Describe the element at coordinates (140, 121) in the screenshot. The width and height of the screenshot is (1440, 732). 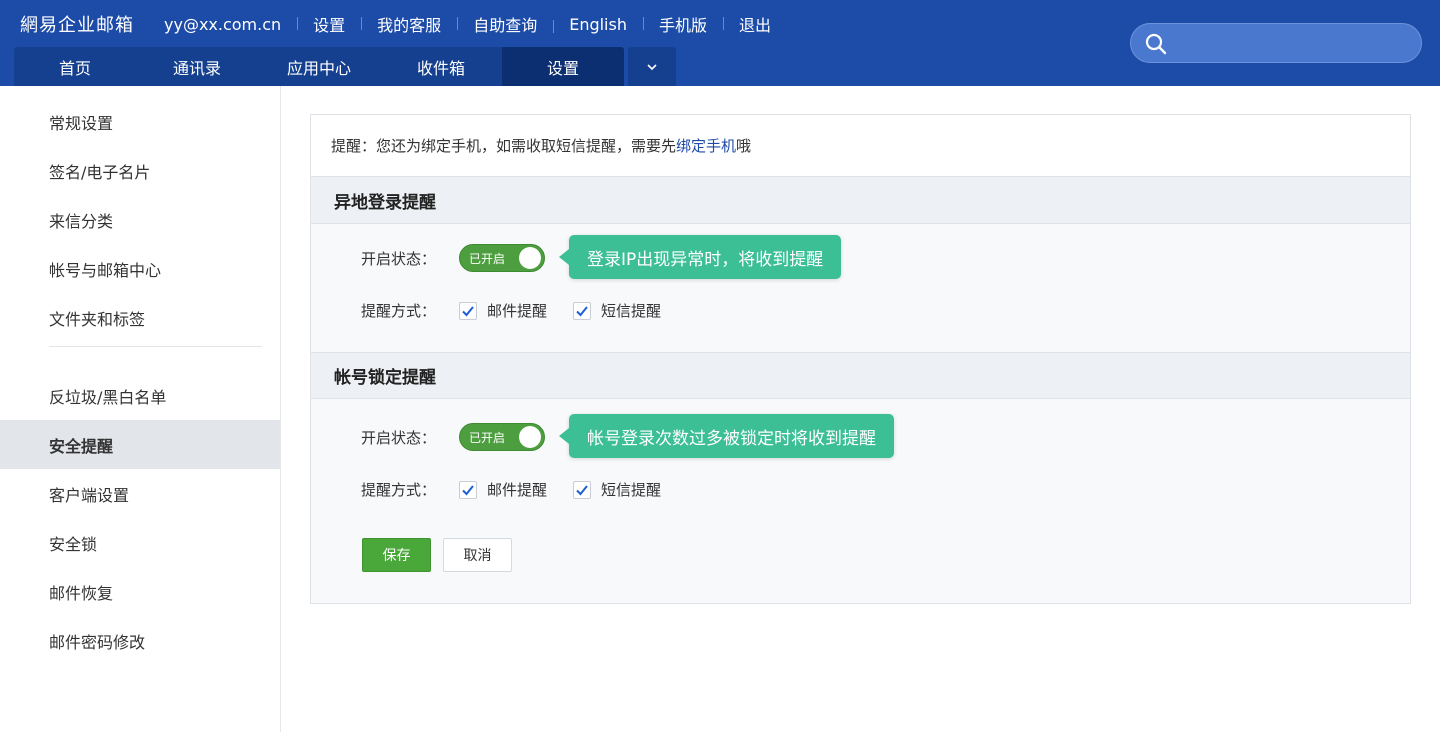
I see `sidebar-item-general: 常规设置` at that location.